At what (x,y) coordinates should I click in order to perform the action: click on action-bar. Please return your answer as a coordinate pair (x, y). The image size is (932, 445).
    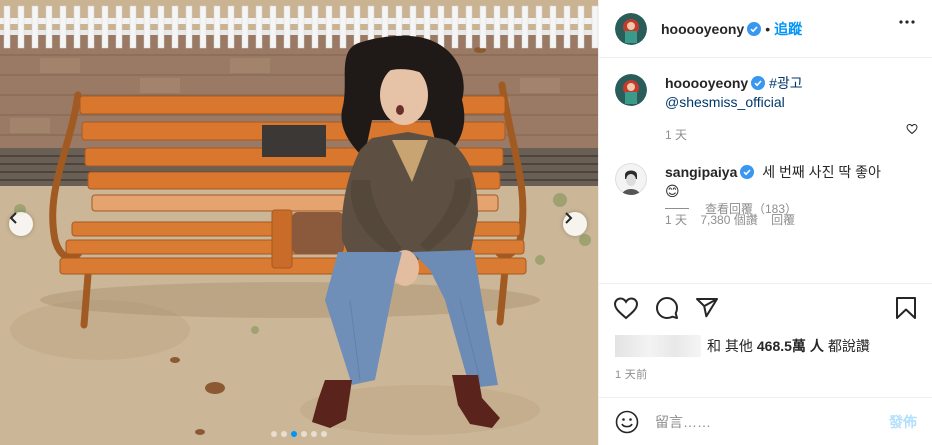
    Looking at the image, I should click on (765, 307).